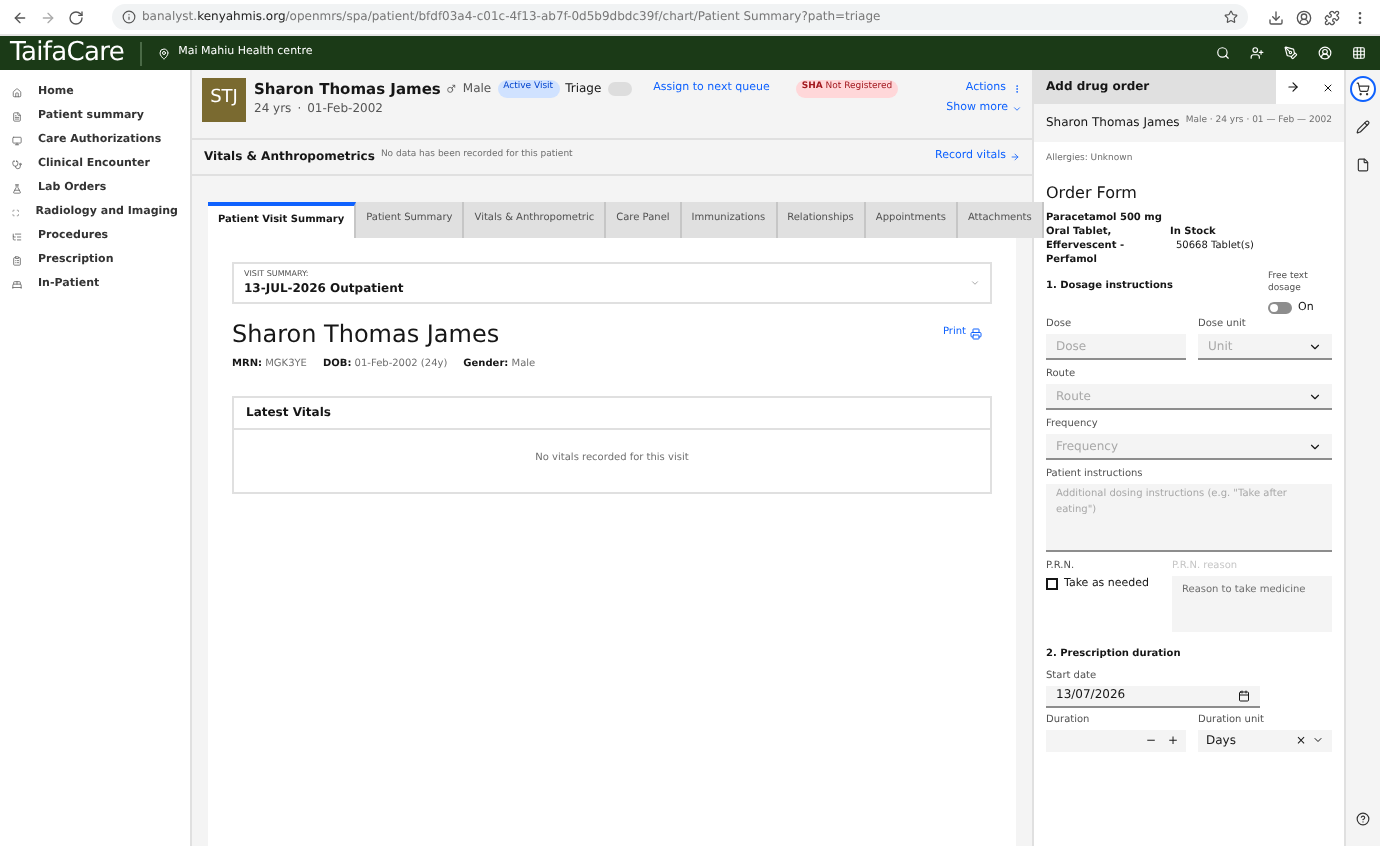 The image size is (1380, 846). Describe the element at coordinates (1257, 53) in the screenshot. I see `add-user-icon` at that location.